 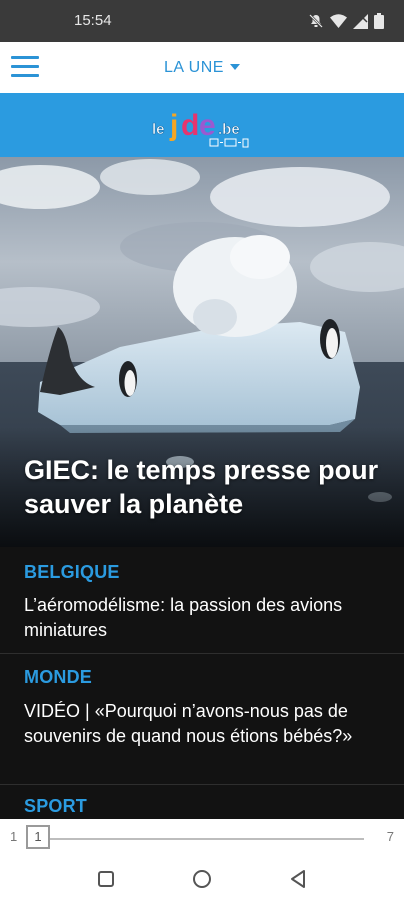 I want to click on page-slider: 1 1 7, so click(x=202, y=838).